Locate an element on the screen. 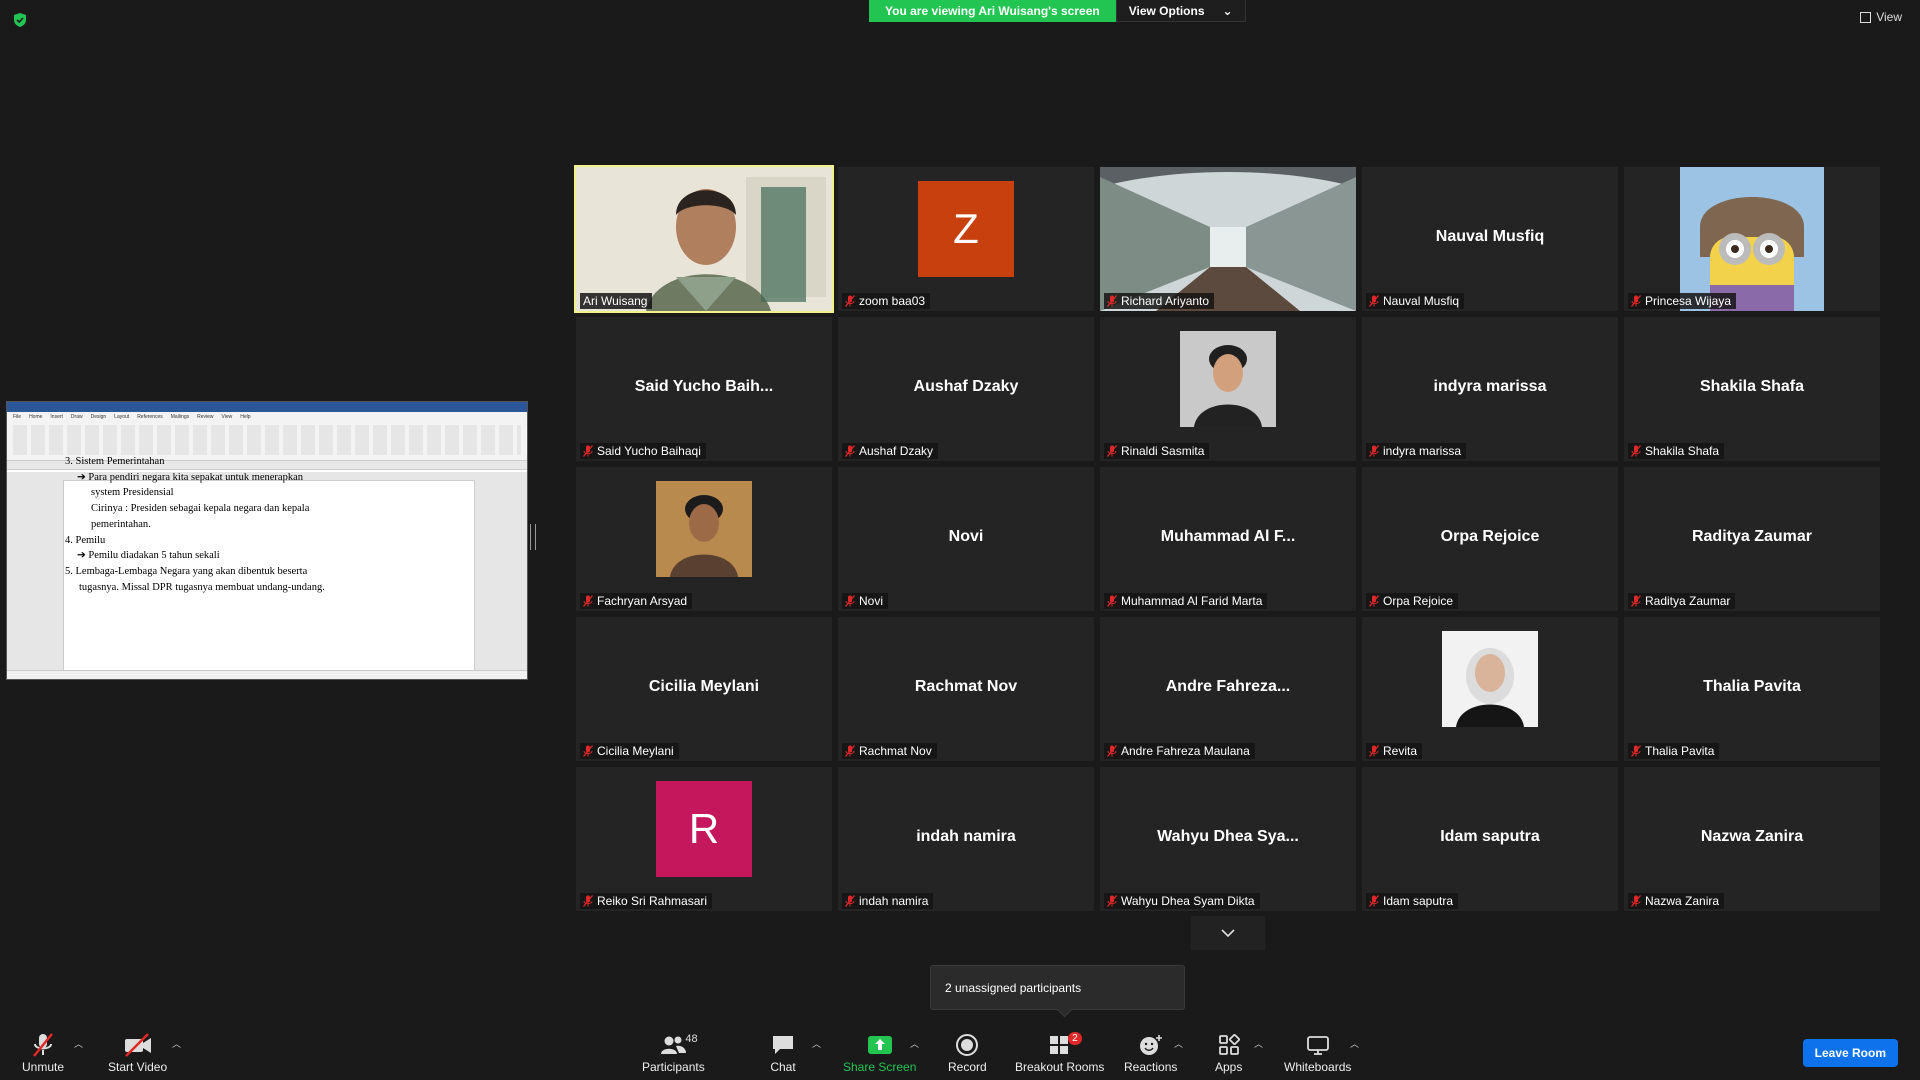  video-options-caret: ︿ is located at coordinates (176, 1043).